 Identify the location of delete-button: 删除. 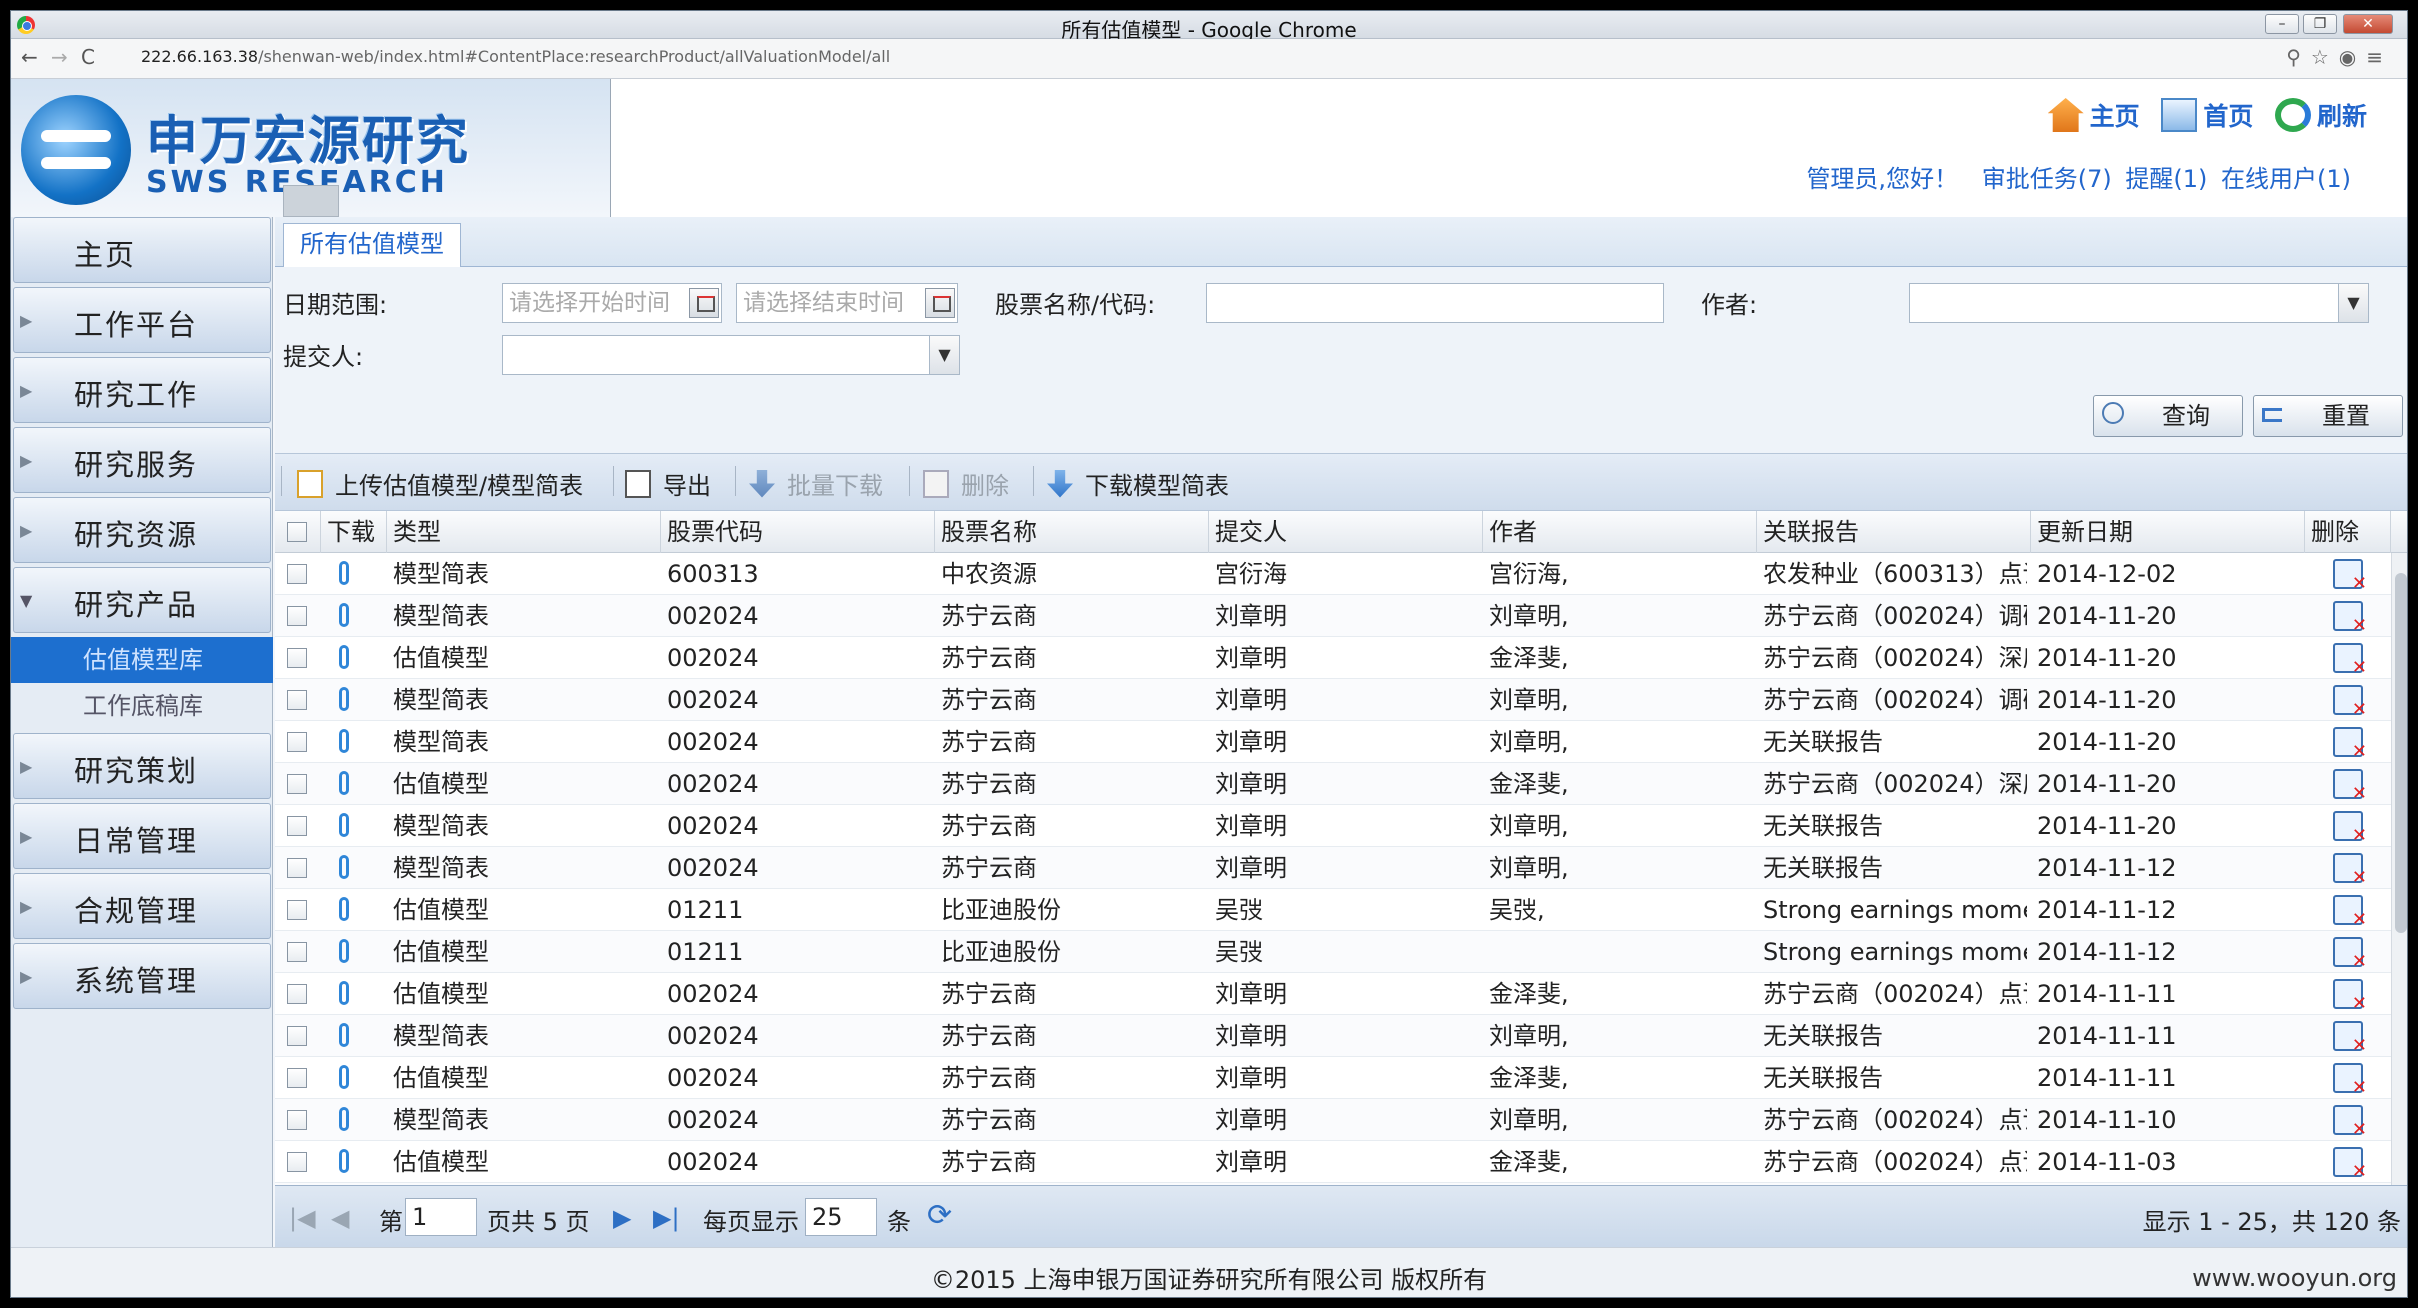
(966, 483).